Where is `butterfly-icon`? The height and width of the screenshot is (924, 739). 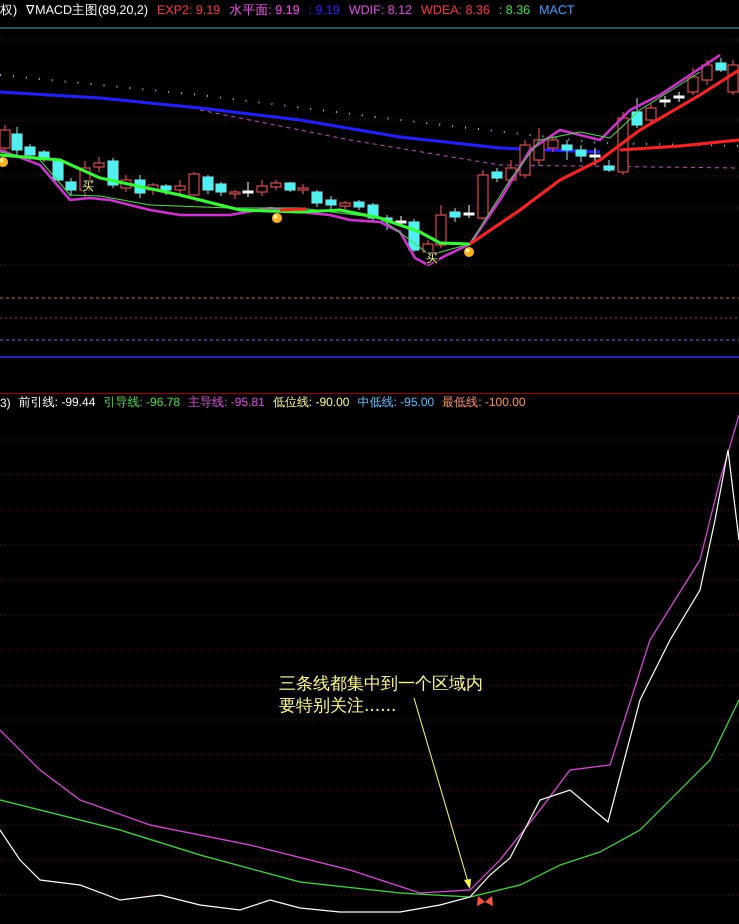
butterfly-icon is located at coordinates (485, 901).